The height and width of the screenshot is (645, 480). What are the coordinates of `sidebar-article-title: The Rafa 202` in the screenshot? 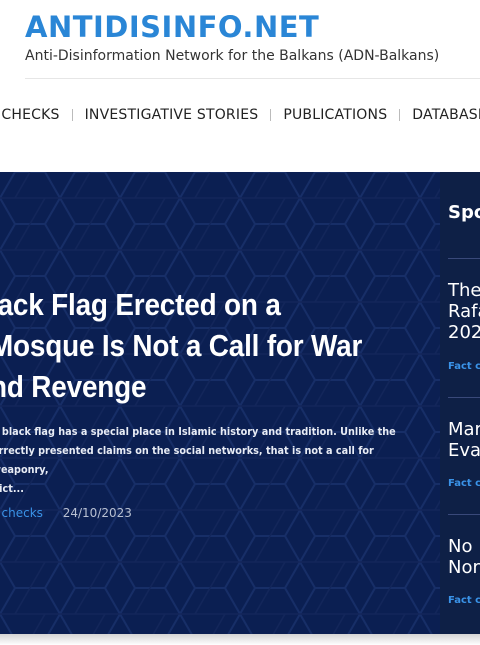 It's located at (464, 311).